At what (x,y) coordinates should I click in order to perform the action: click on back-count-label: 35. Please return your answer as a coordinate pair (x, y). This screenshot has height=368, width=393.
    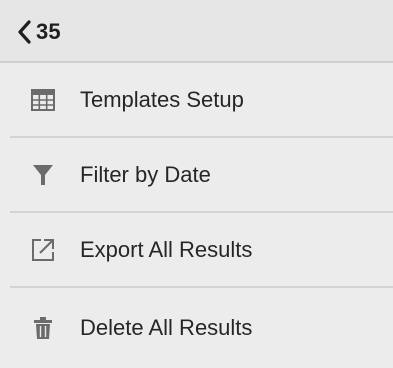
    Looking at the image, I should click on (48, 31).